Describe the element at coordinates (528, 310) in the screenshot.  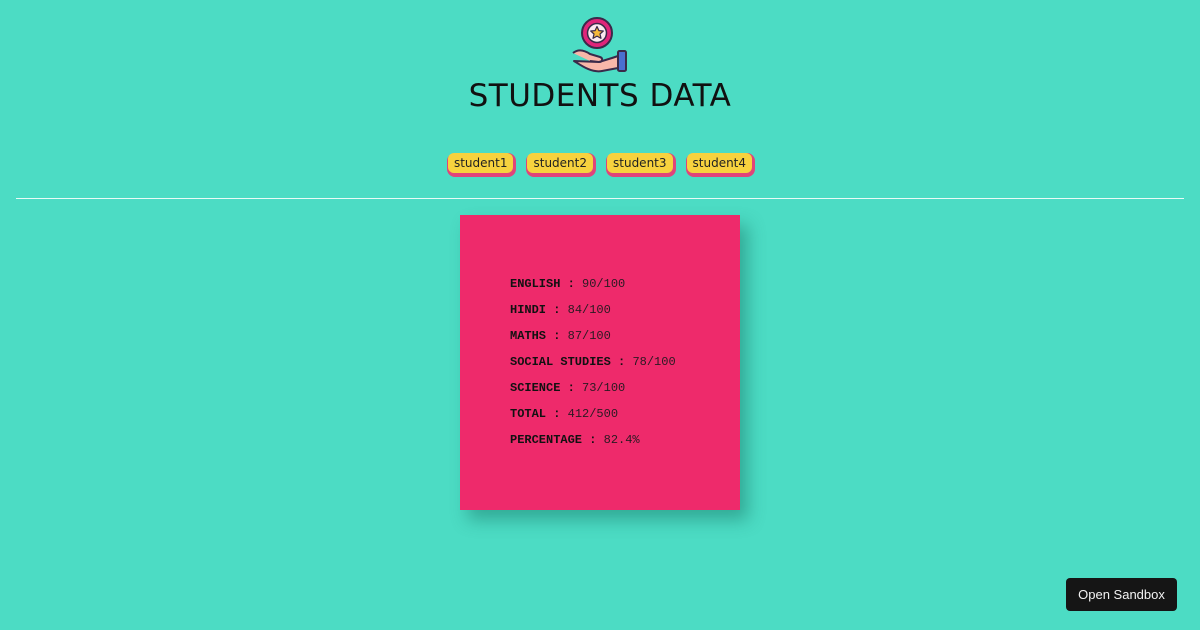
I see `mark-subject: HINDI` at that location.